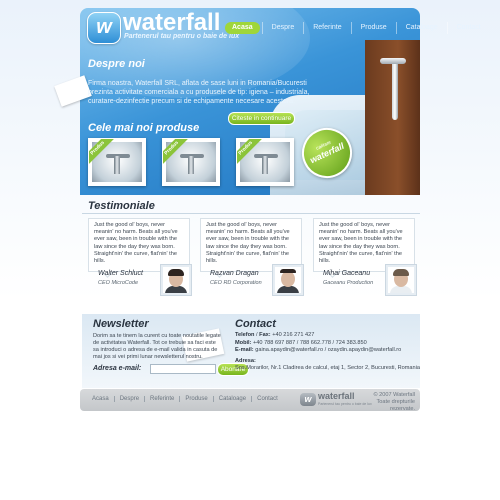 Image resolution: width=500 pixels, height=500 pixels. Describe the element at coordinates (245, 335) in the screenshot. I see `phone-label: Telefon` at that location.